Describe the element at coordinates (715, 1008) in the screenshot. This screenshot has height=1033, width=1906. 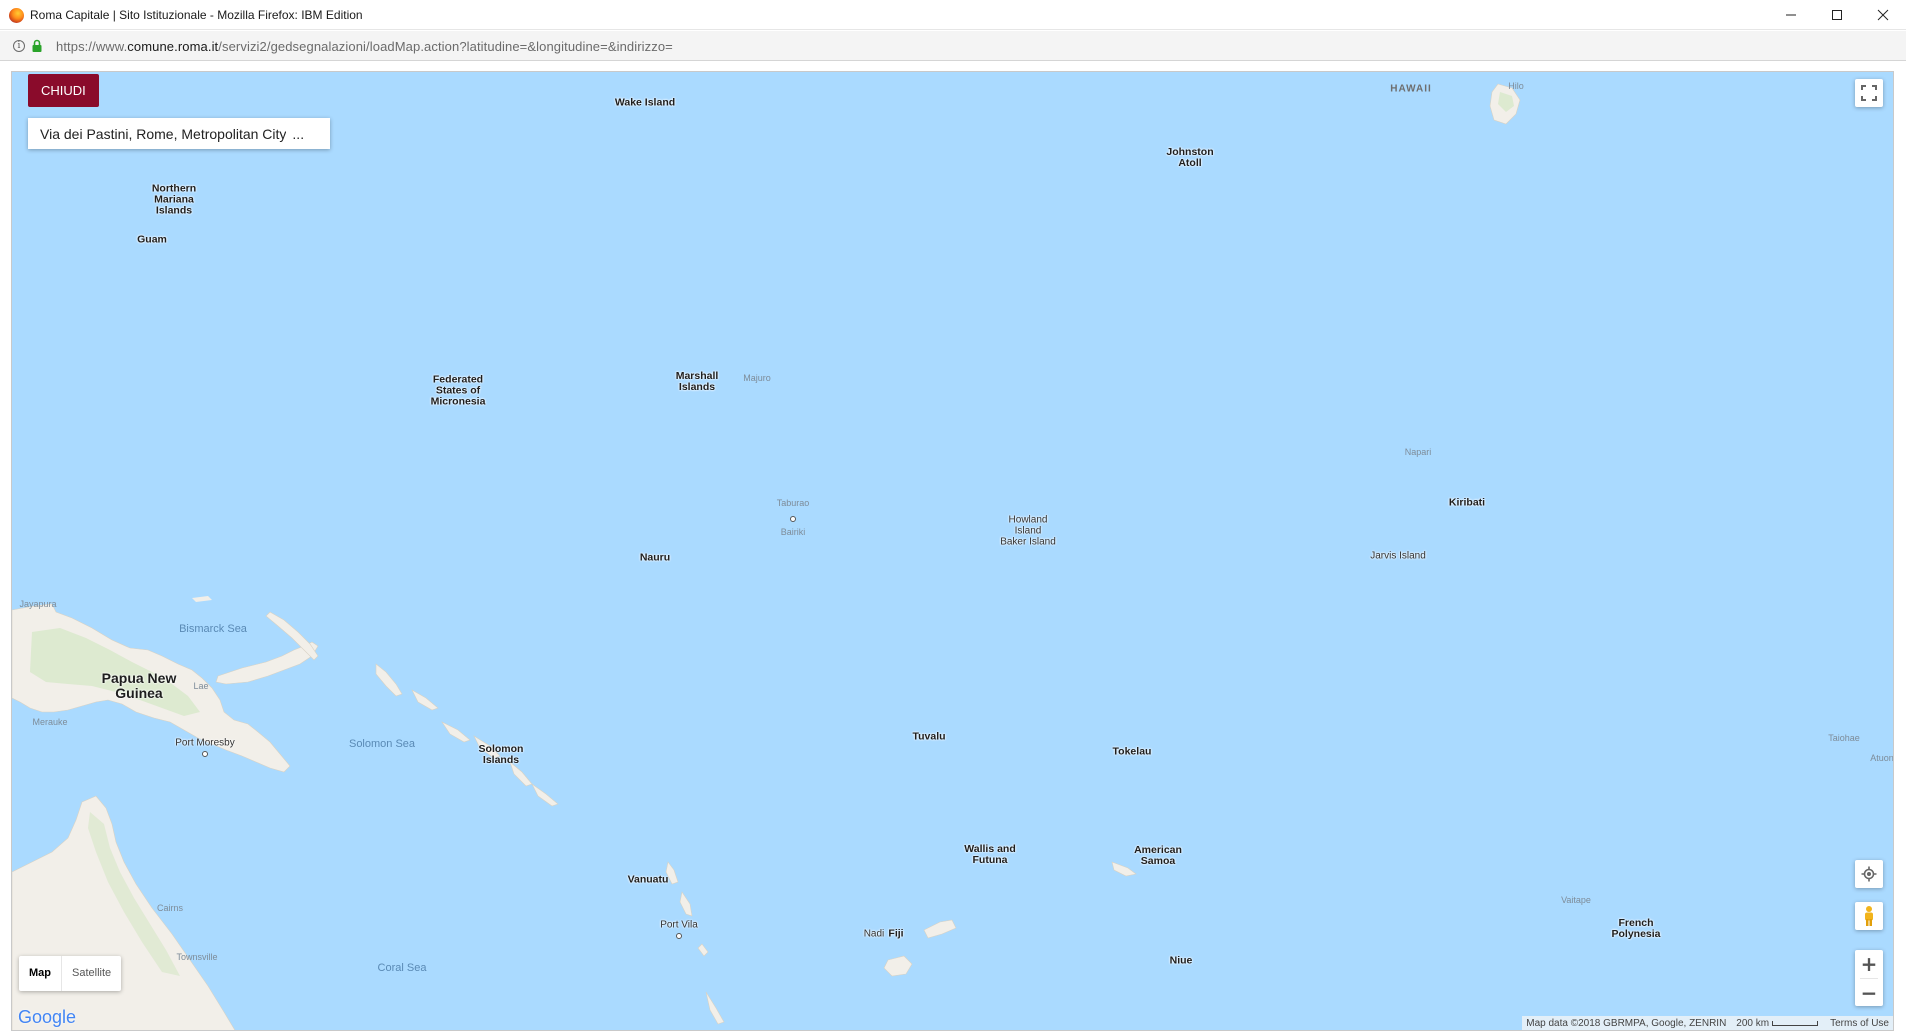
I see `new-caledonia-land` at that location.